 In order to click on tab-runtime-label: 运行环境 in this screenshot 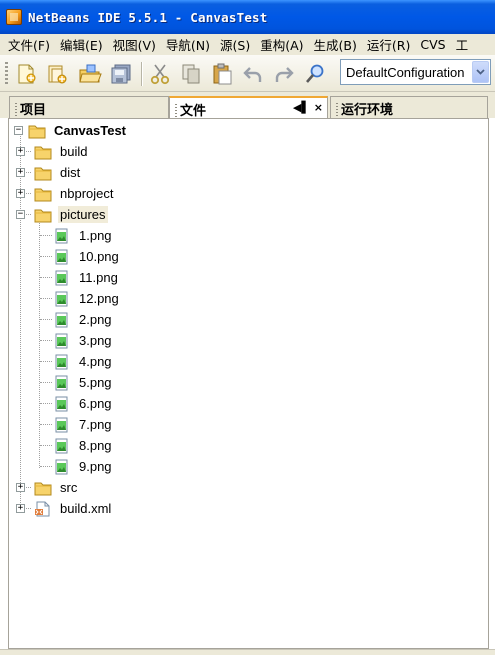, I will do `click(367, 110)`.